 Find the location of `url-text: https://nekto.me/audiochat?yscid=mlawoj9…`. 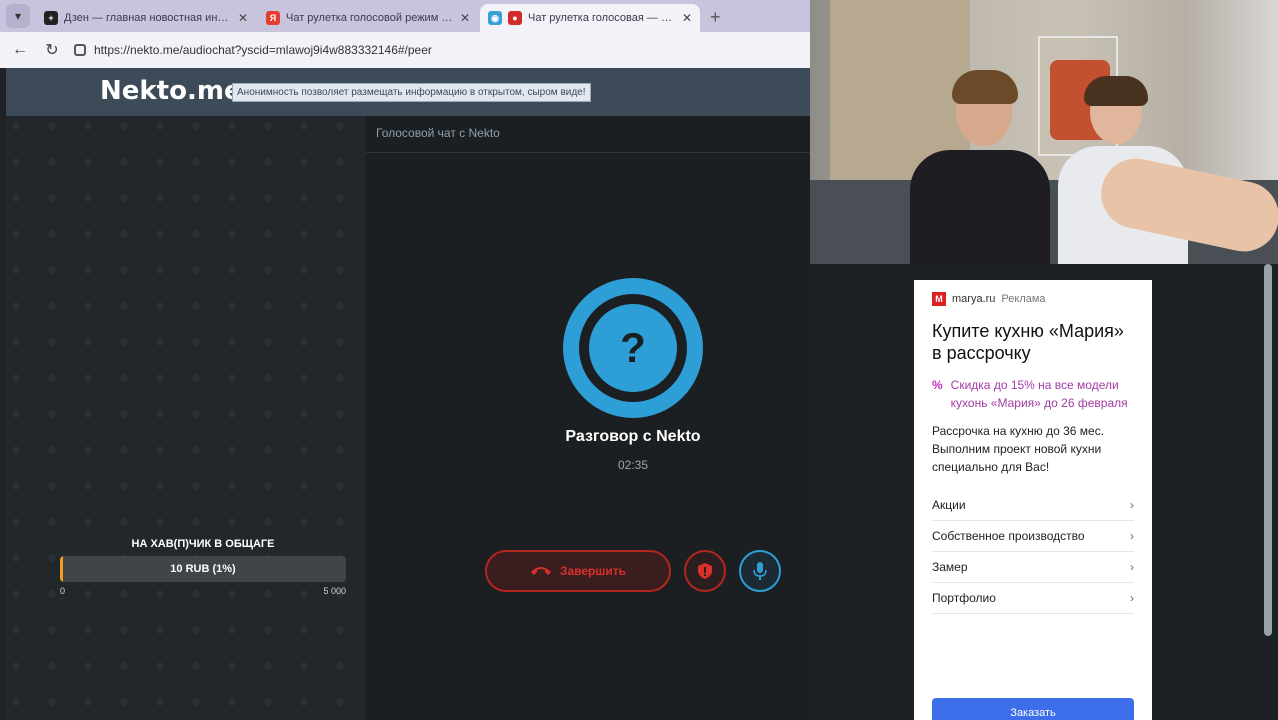

url-text: https://nekto.me/audiochat?yscid=mlawoj9… is located at coordinates (263, 50).